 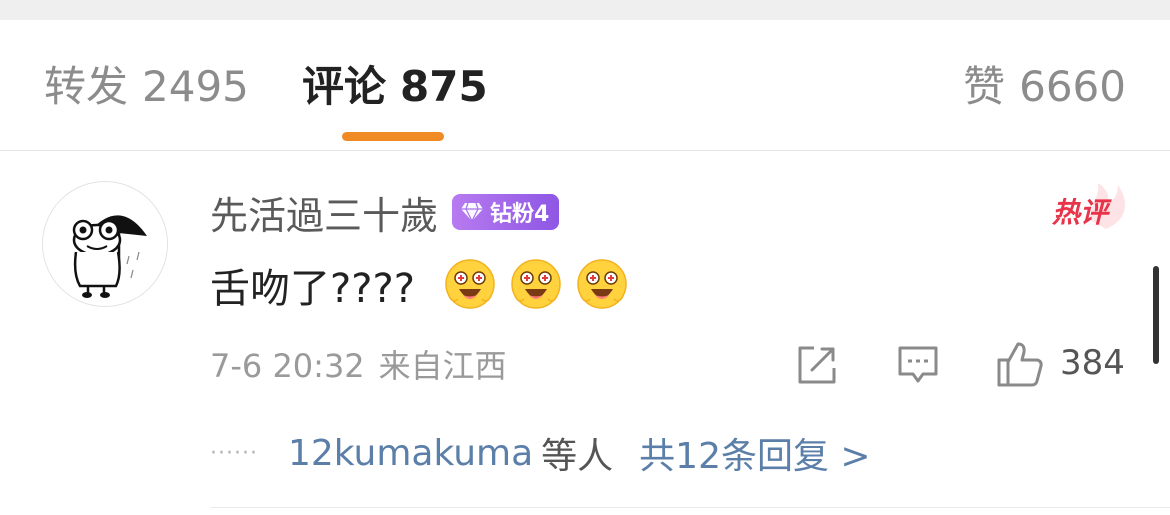 I want to click on diamond-icon, so click(x=472, y=212).